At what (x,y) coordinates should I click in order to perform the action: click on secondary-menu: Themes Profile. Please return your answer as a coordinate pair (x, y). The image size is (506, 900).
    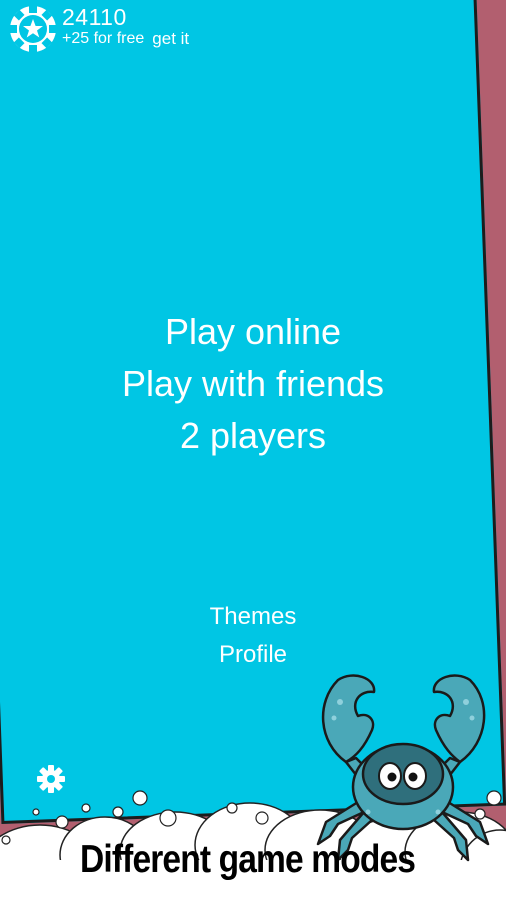
    Looking at the image, I should click on (253, 636).